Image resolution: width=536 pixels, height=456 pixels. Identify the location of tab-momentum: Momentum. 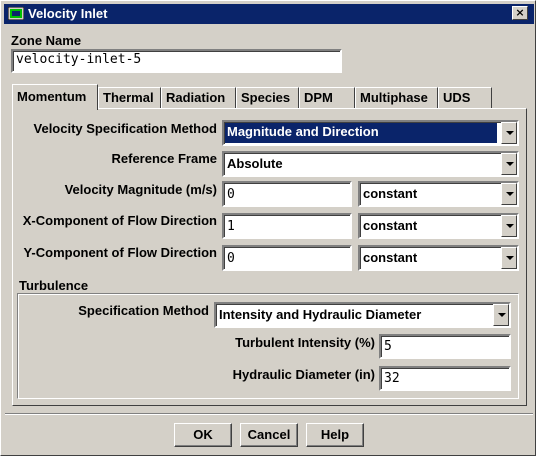
(55, 97).